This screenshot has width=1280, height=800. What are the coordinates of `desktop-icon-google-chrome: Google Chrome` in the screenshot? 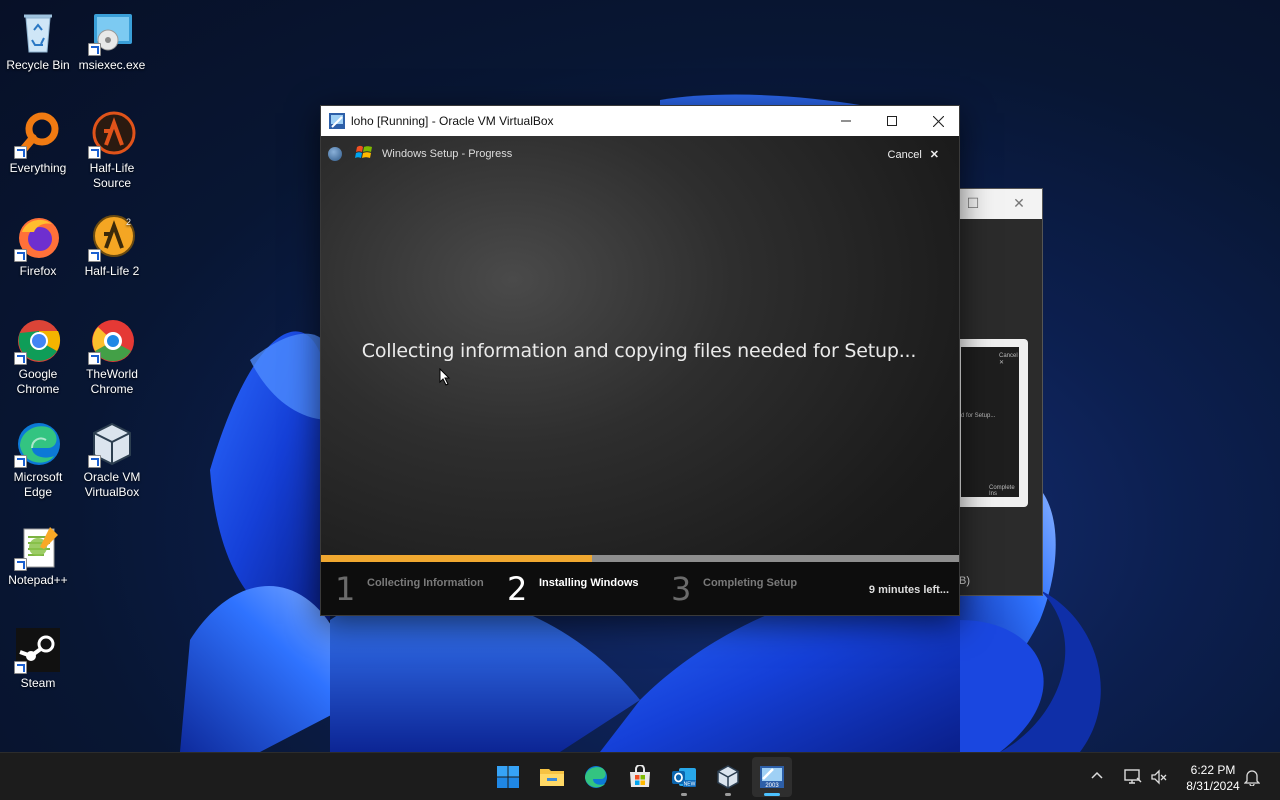 It's located at (38, 357).